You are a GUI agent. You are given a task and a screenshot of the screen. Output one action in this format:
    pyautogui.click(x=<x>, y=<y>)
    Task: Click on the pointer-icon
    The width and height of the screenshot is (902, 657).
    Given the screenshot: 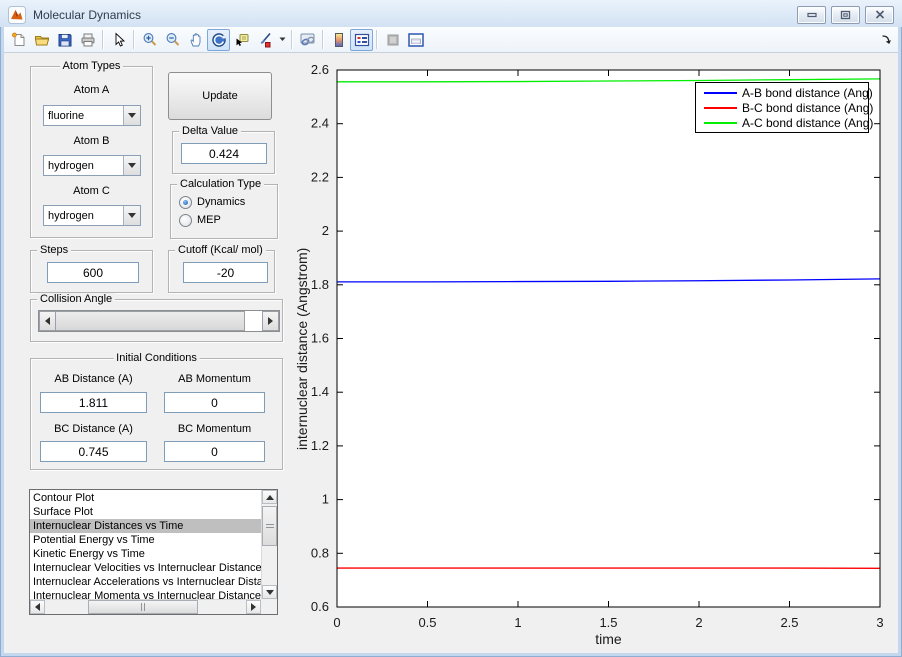 What is the action you would take?
    pyautogui.click(x=120, y=39)
    